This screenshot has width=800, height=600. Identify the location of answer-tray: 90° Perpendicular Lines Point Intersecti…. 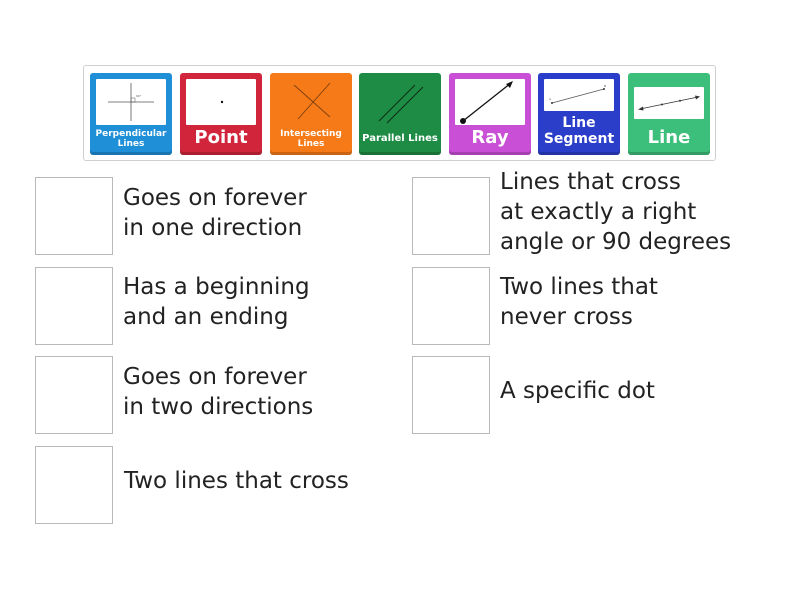
(399, 113).